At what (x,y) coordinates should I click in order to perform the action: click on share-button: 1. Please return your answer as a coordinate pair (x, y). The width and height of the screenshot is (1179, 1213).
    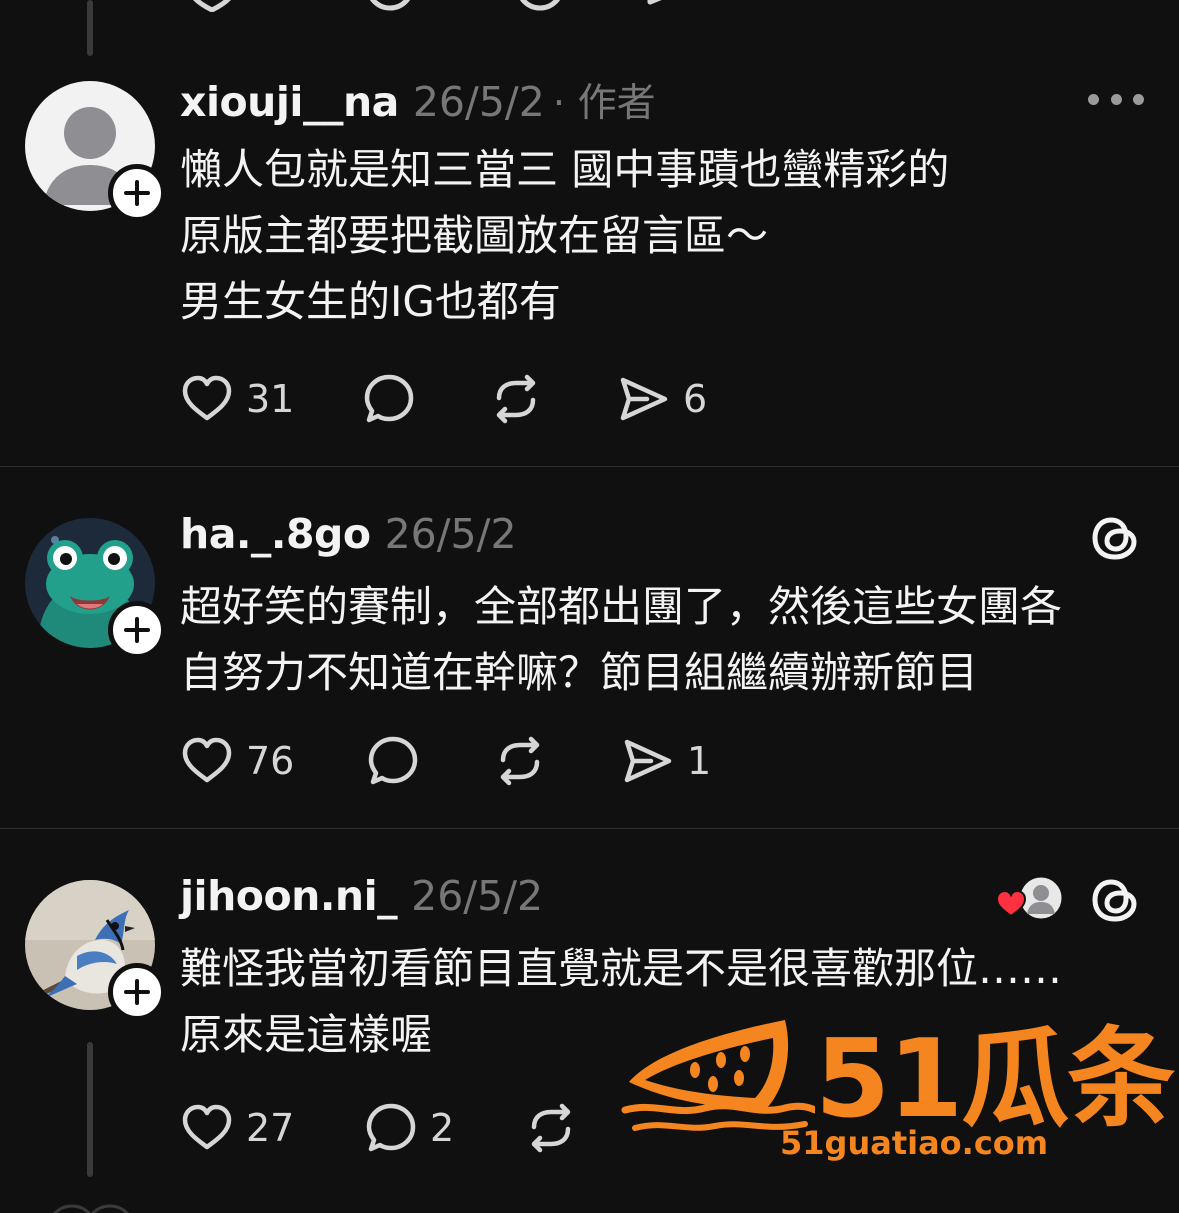
    Looking at the image, I should click on (666, 761).